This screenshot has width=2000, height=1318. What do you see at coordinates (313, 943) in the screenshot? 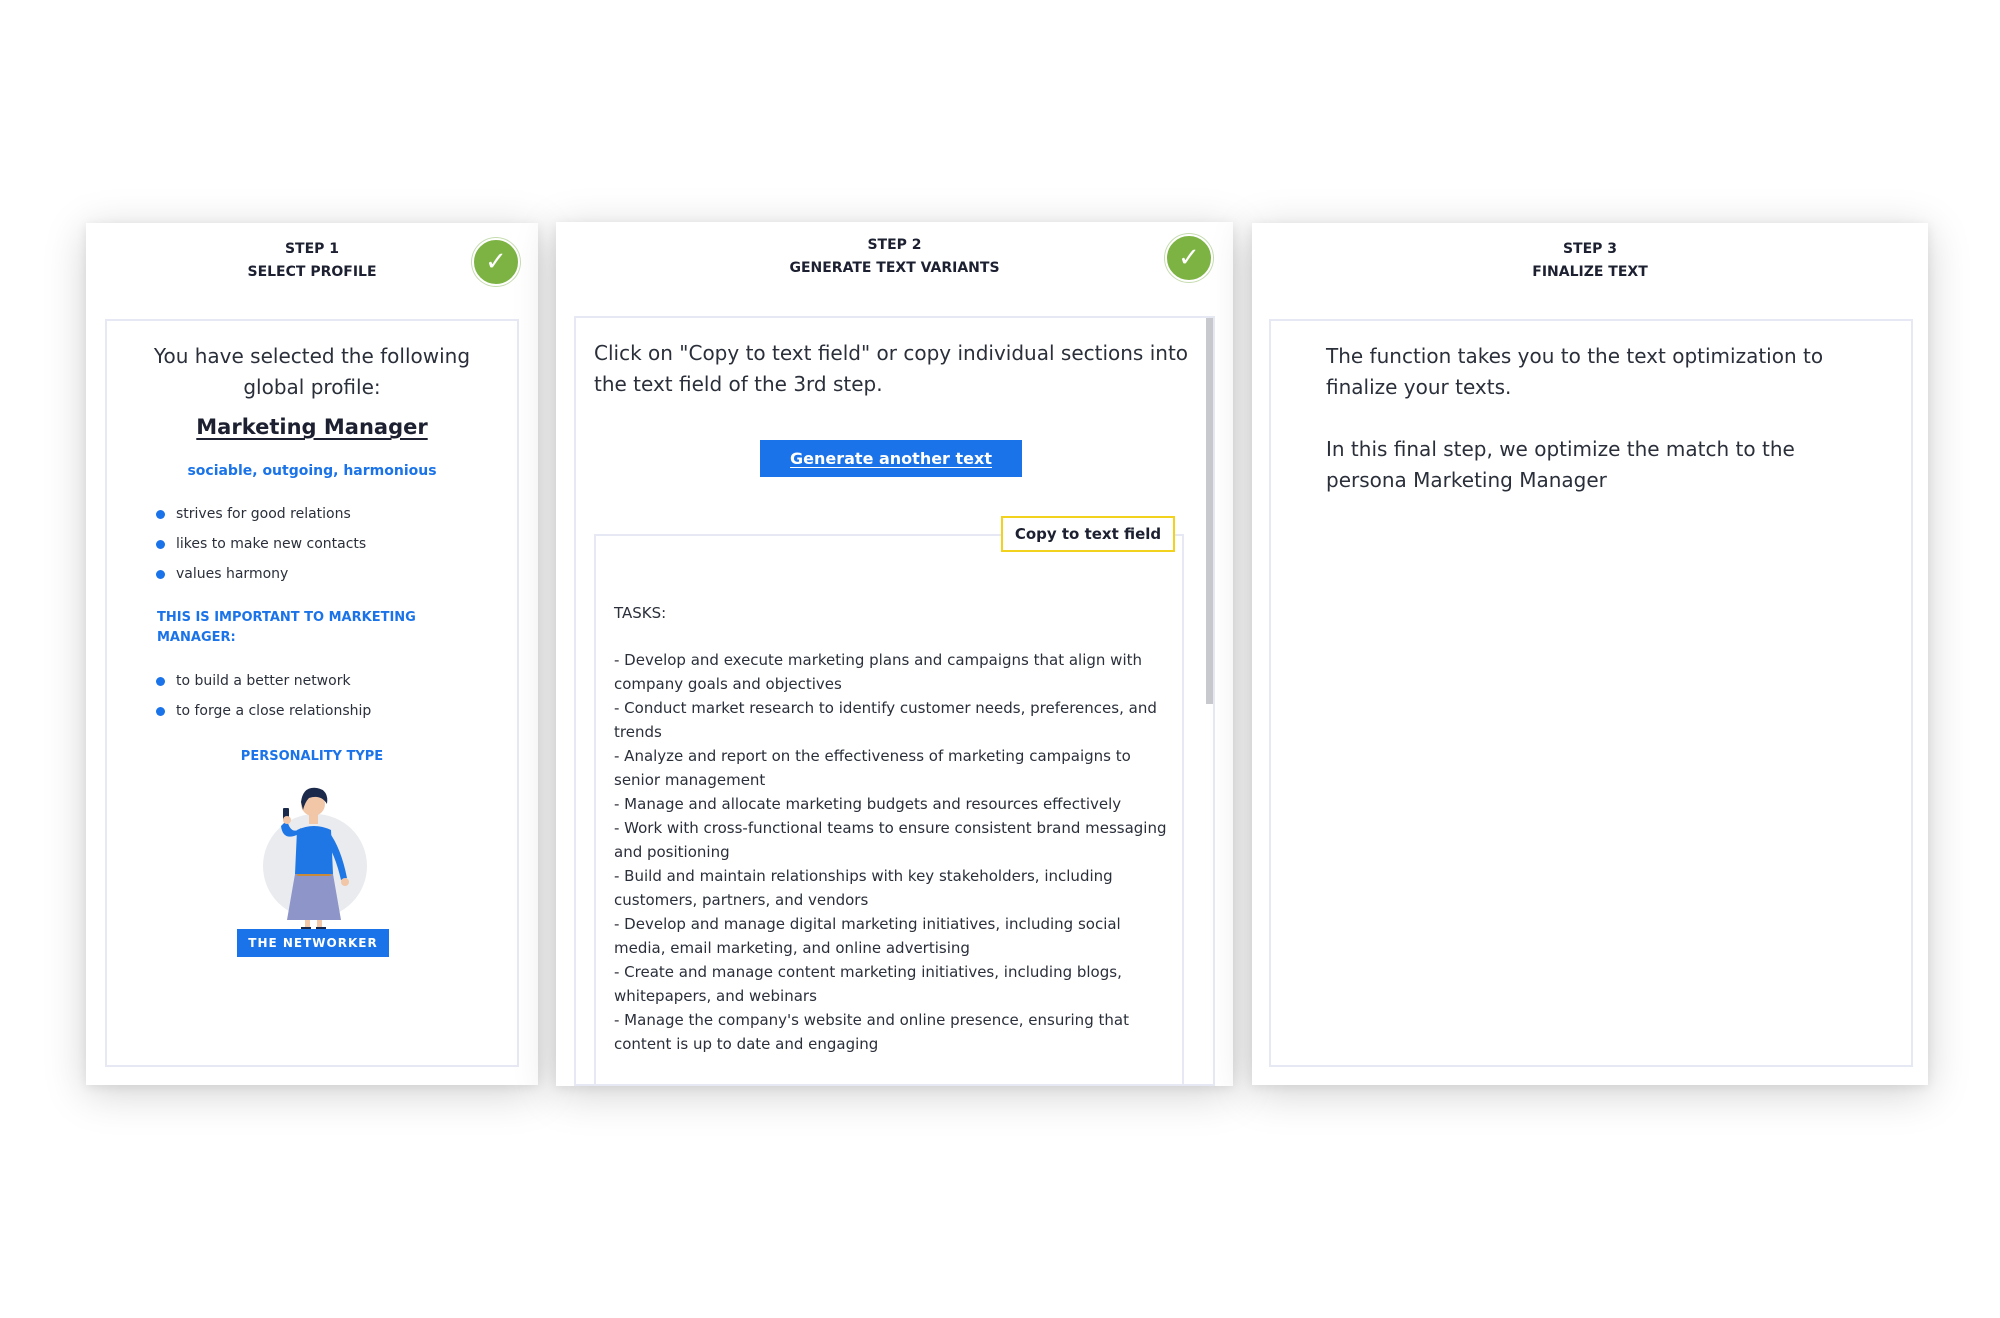
I see `personality-badge: THE NETWORKER` at bounding box center [313, 943].